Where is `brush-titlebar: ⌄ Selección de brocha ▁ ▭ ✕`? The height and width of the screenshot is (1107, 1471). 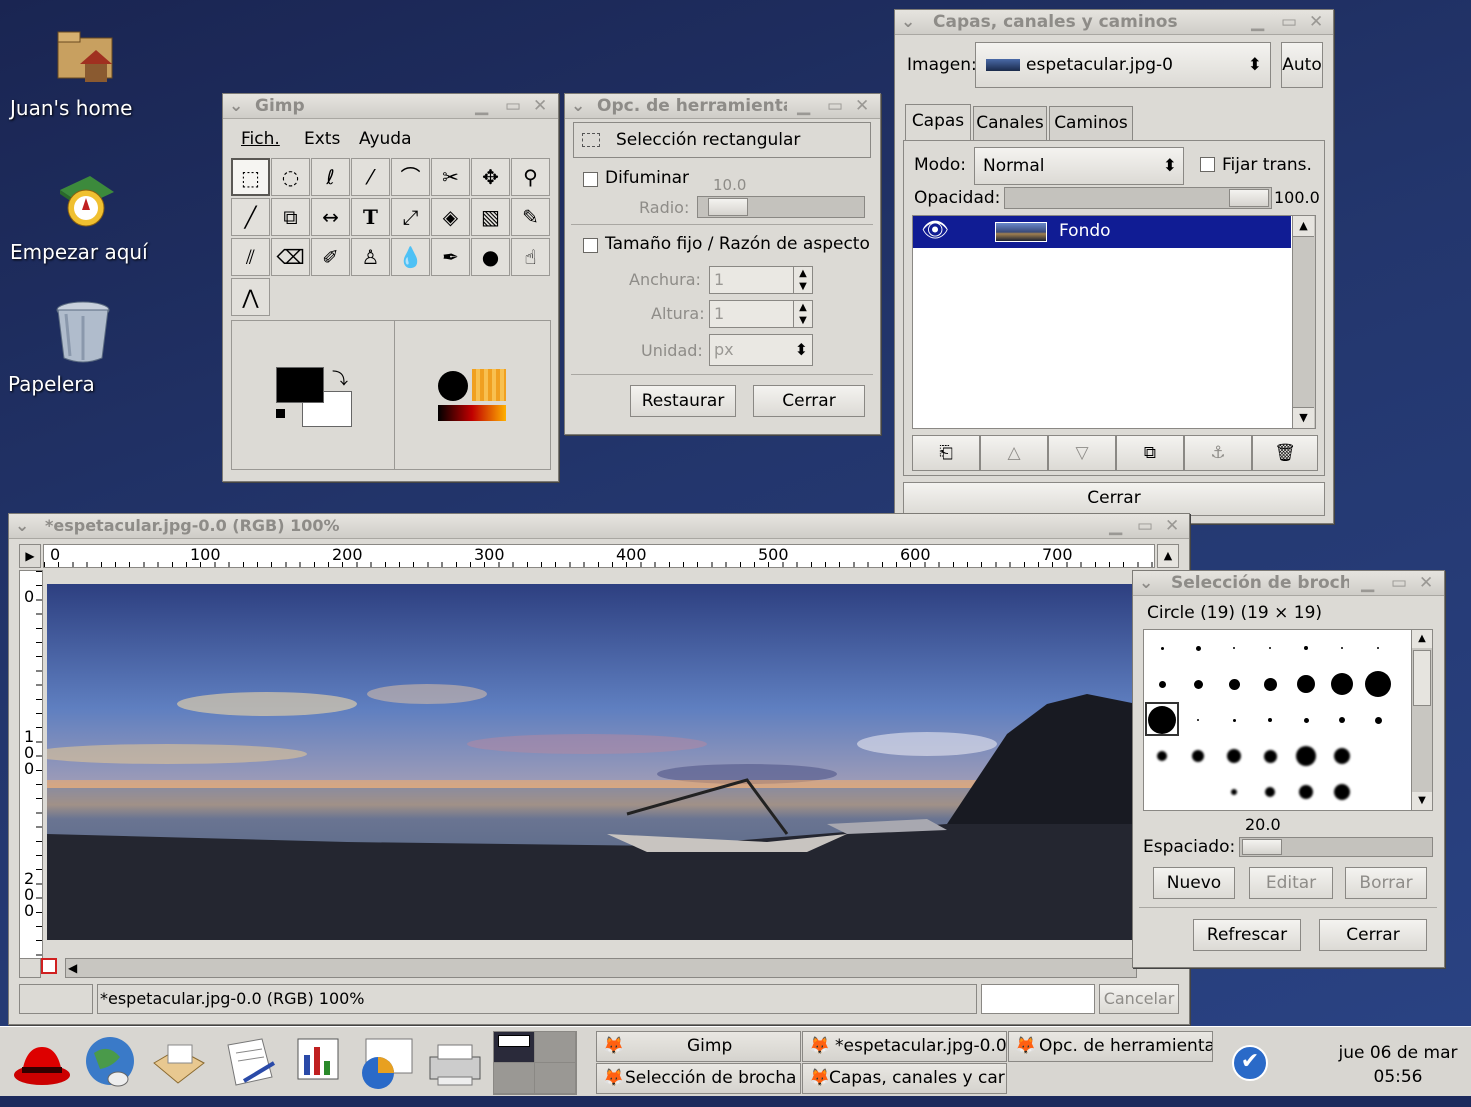 brush-titlebar: ⌄ Selección de brocha ▁ ▭ ✕ is located at coordinates (1288, 583).